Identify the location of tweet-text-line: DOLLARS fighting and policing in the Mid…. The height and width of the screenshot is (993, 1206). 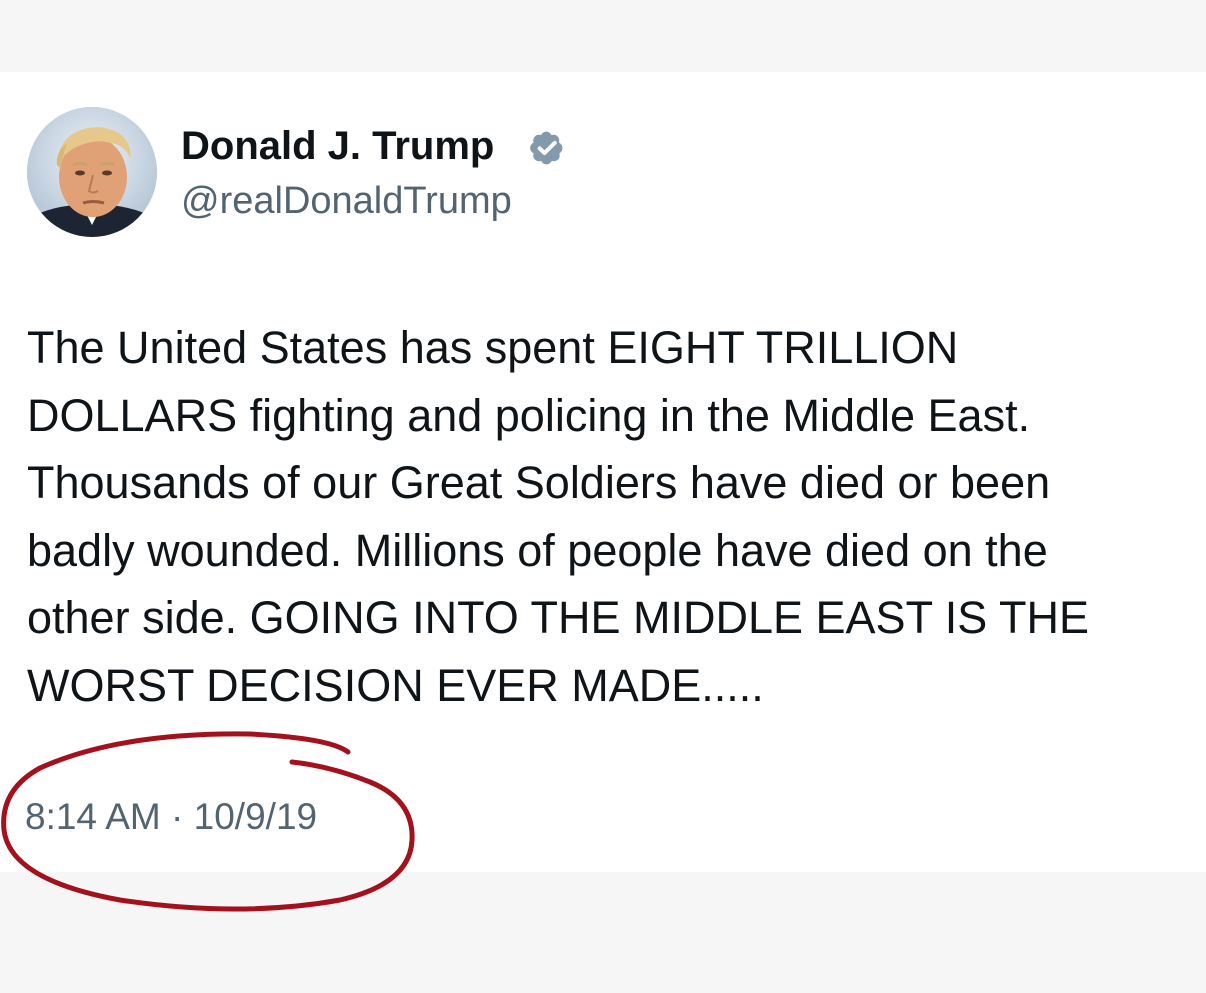
(529, 415).